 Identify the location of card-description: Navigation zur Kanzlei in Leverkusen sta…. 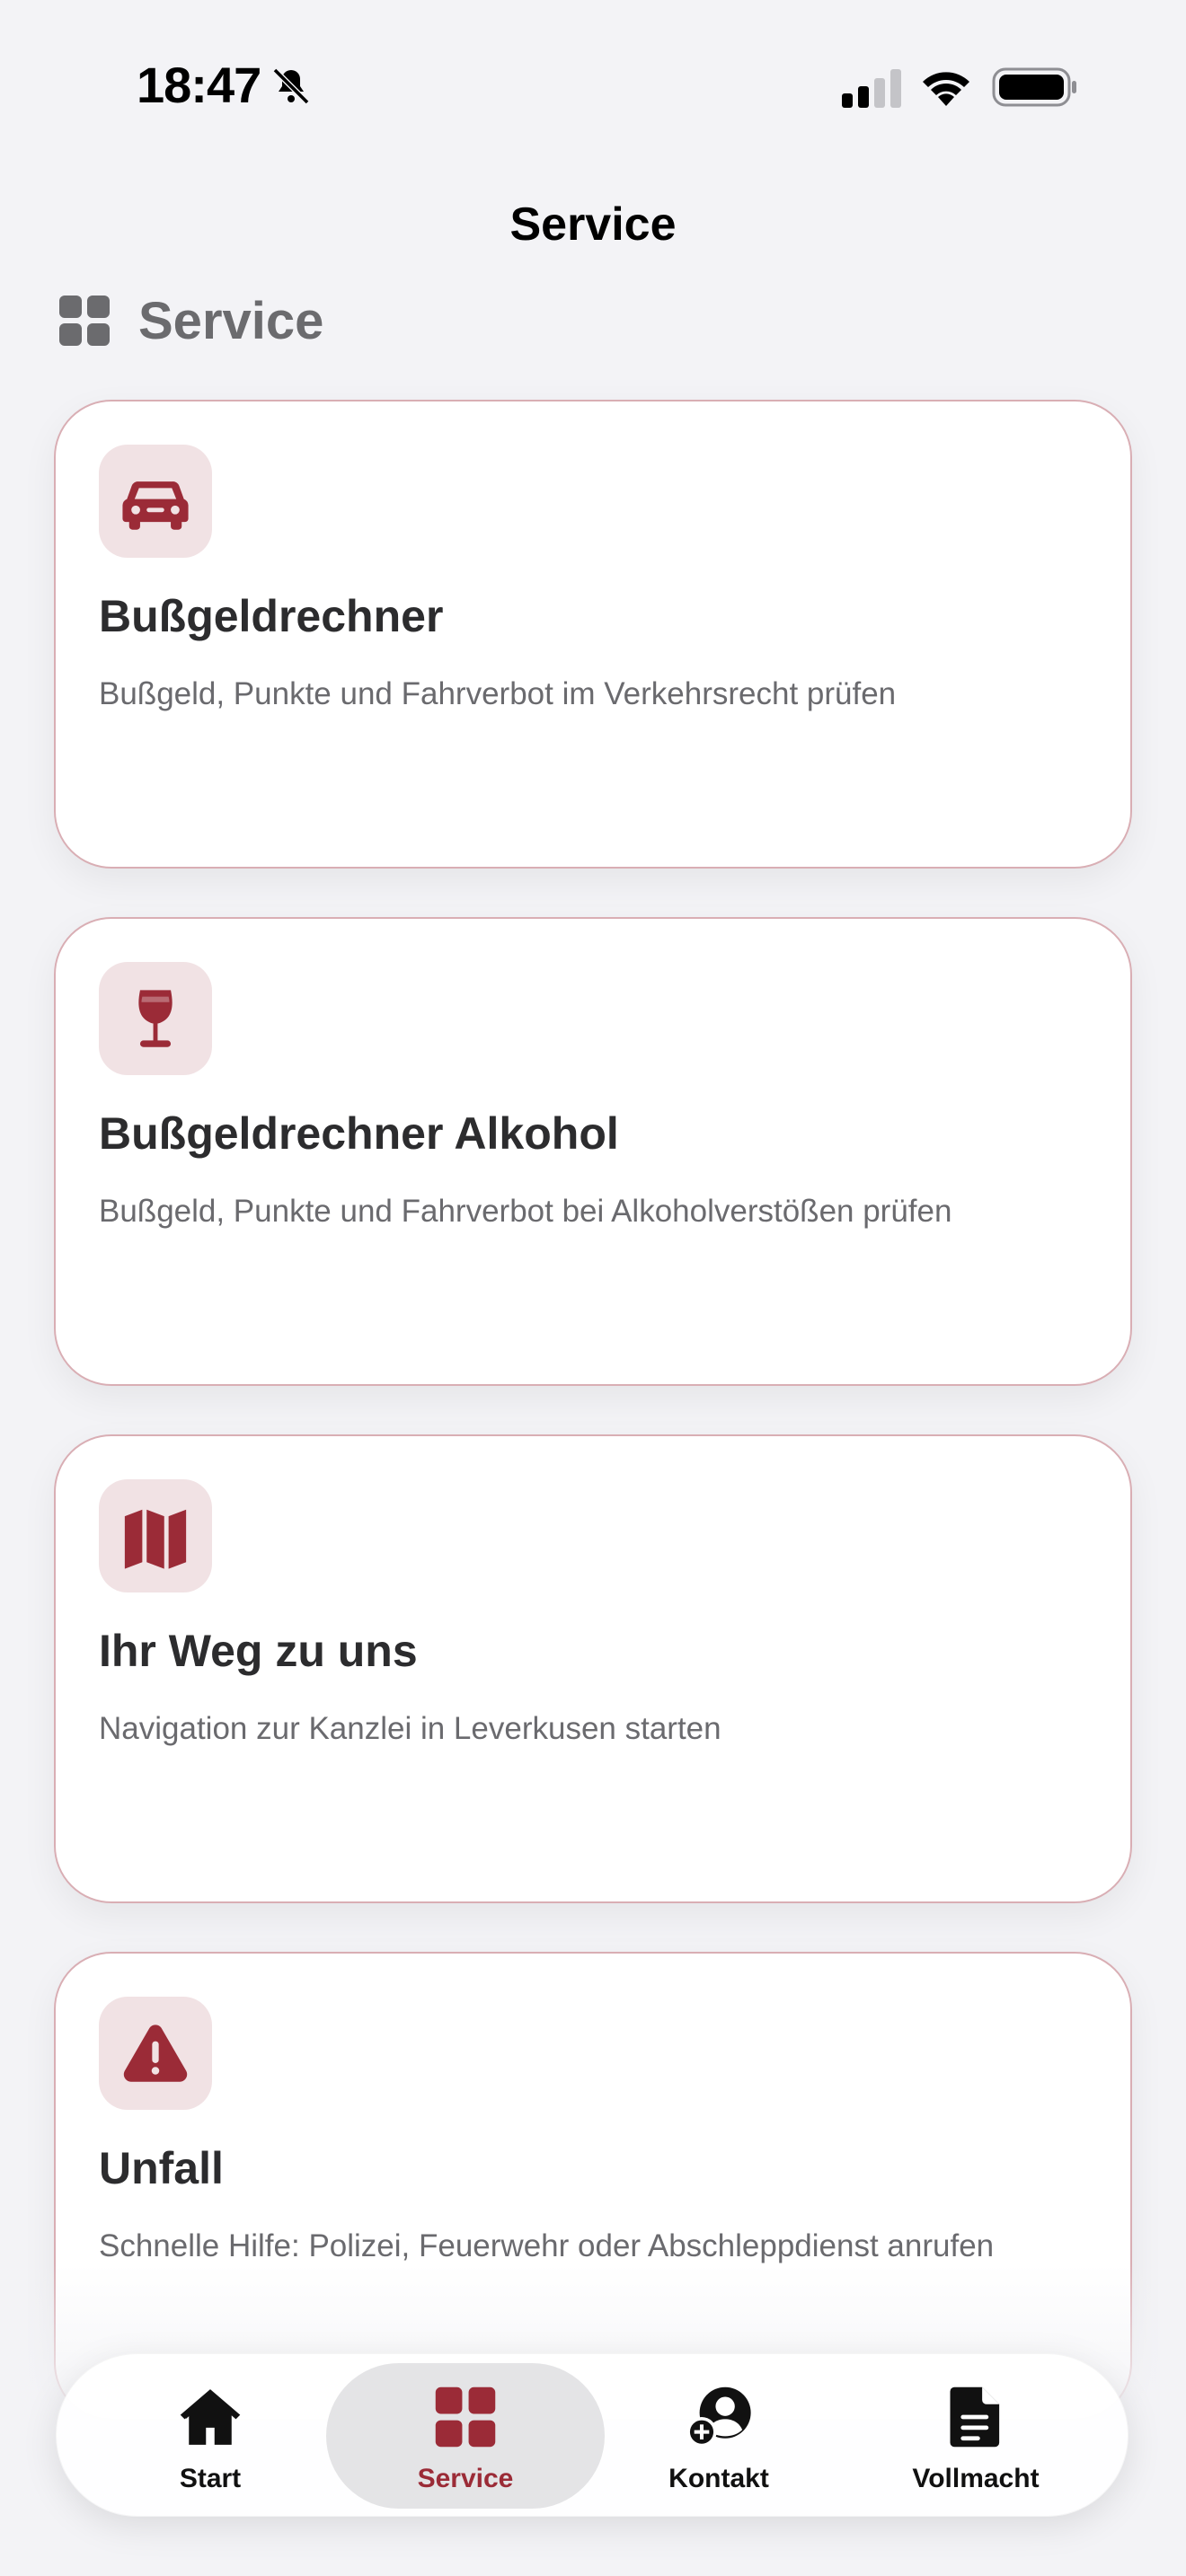
(410, 1728).